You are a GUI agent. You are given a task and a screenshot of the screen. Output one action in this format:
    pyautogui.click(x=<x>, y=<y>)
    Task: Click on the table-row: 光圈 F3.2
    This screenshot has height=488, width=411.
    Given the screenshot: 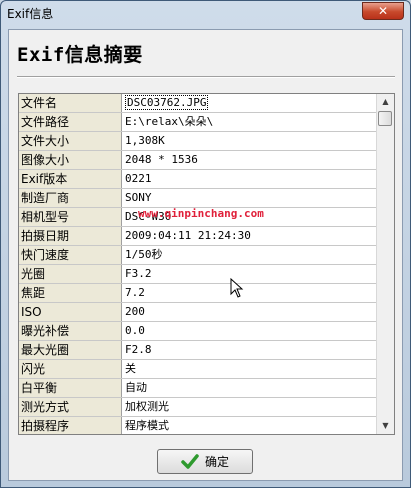 What is the action you would take?
    pyautogui.click(x=197, y=274)
    